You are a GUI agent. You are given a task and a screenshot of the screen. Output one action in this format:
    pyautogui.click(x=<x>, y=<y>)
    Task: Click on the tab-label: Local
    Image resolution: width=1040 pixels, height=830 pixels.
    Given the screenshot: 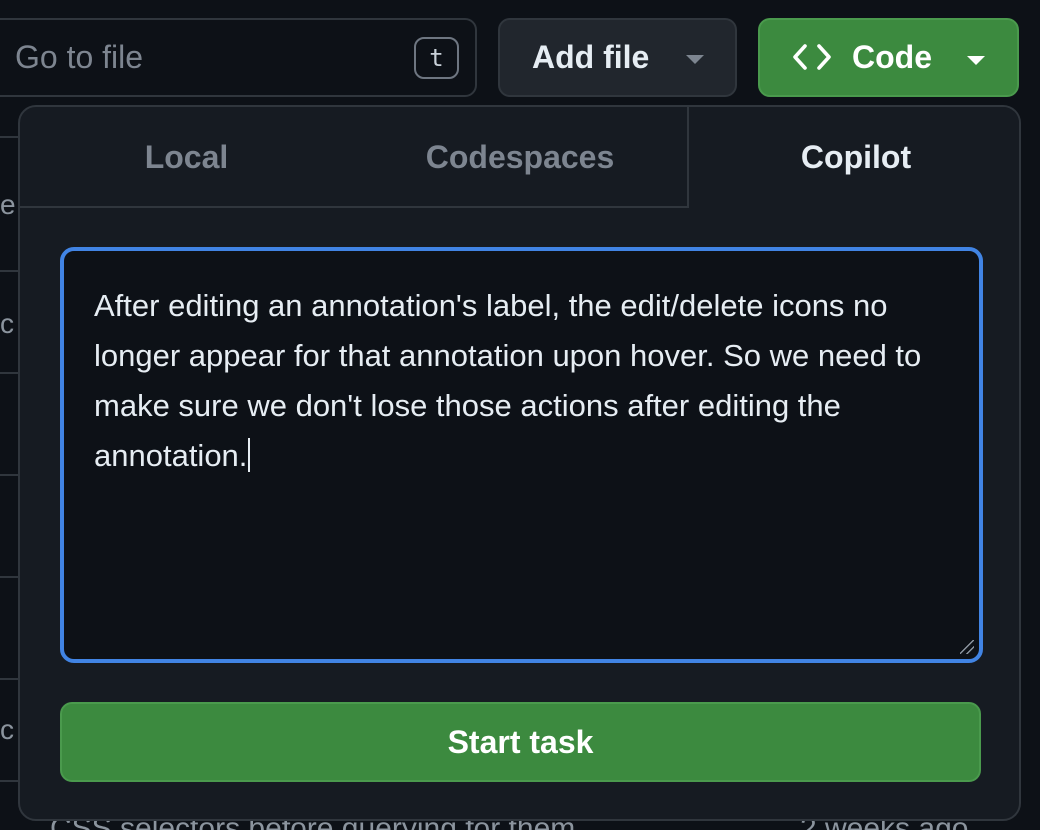 What is the action you would take?
    pyautogui.click(x=186, y=157)
    